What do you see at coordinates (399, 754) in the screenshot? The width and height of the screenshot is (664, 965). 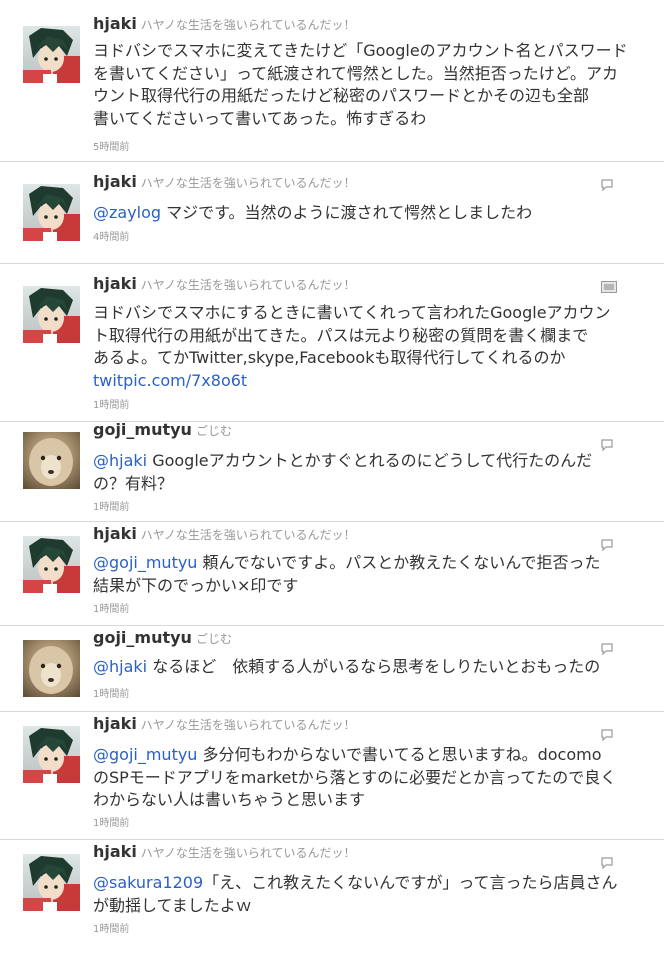 I see `tweet-line-text: 多分何もわからないで書いてると思いますね。docomo` at bounding box center [399, 754].